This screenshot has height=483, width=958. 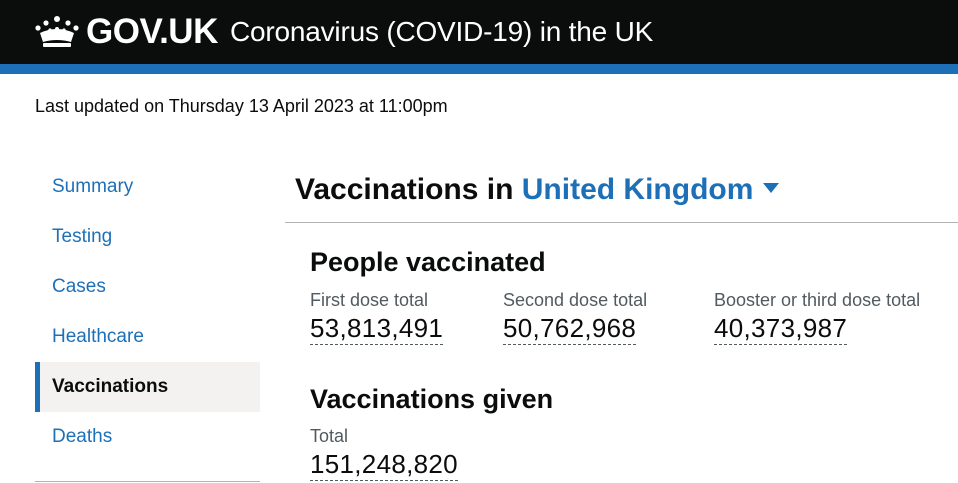 I want to click on nav-item-summary: Summary, so click(x=147, y=187).